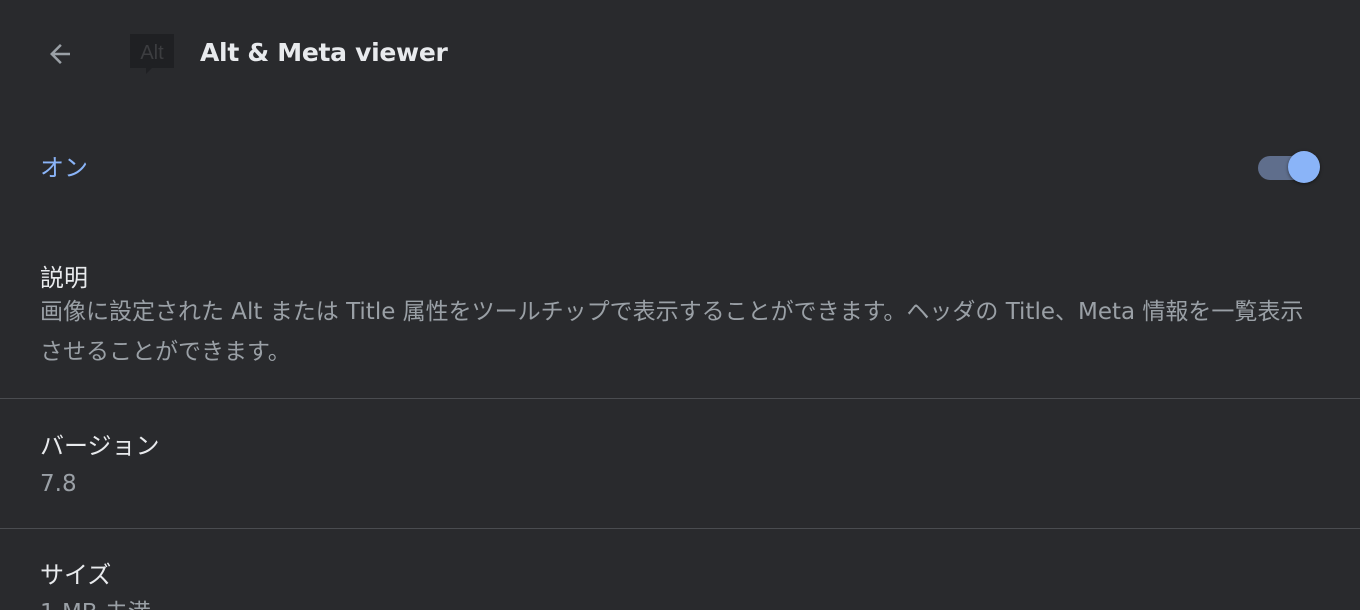 The width and height of the screenshot is (1360, 610). I want to click on arrow-back-icon, so click(60, 54).